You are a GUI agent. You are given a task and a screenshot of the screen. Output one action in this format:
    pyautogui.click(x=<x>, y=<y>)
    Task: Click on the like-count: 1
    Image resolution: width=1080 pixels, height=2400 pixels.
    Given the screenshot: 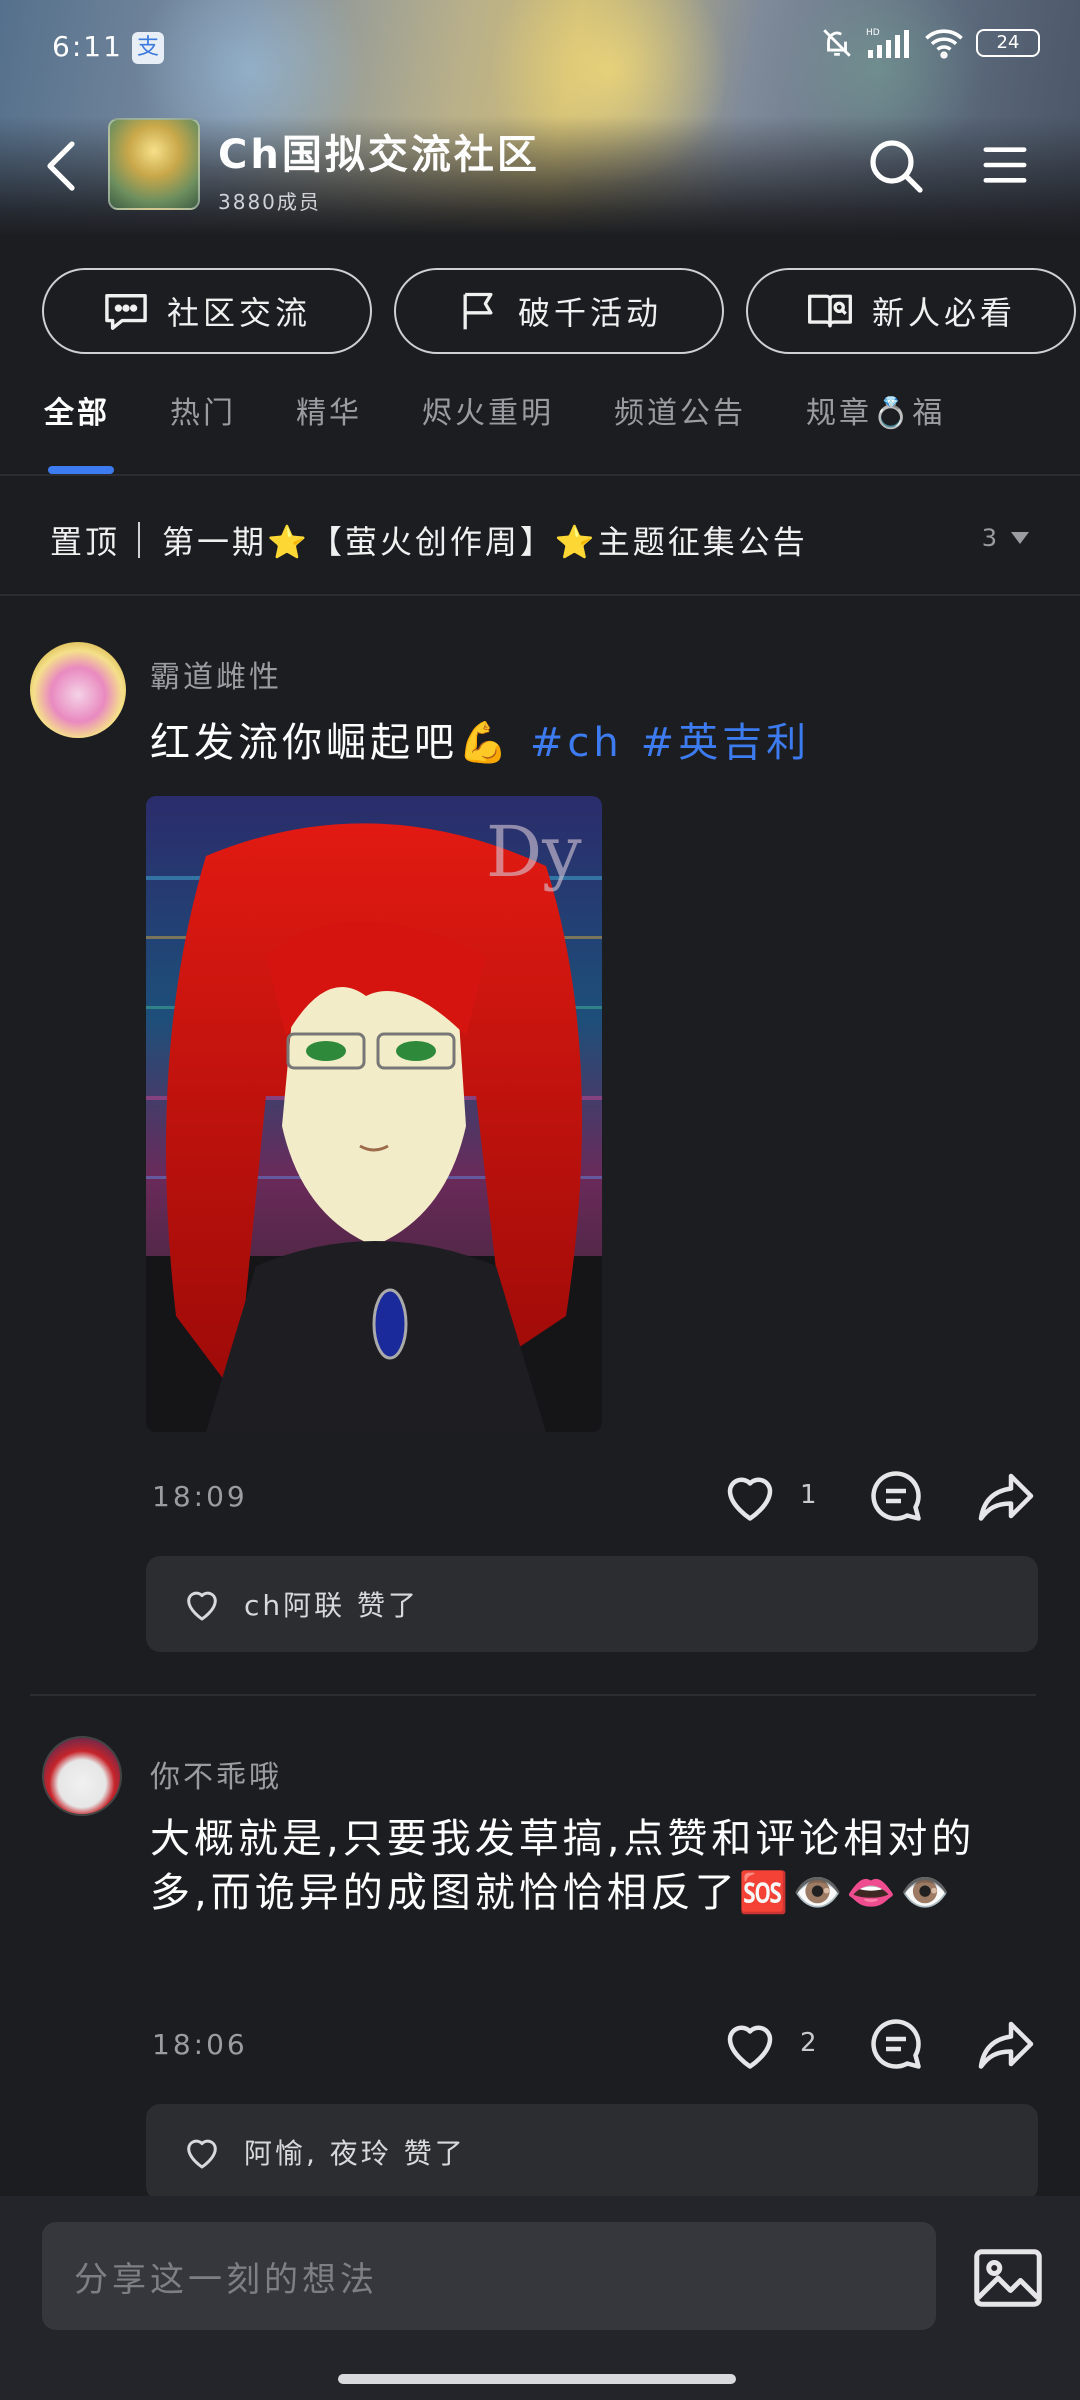 What is the action you would take?
    pyautogui.click(x=808, y=1495)
    